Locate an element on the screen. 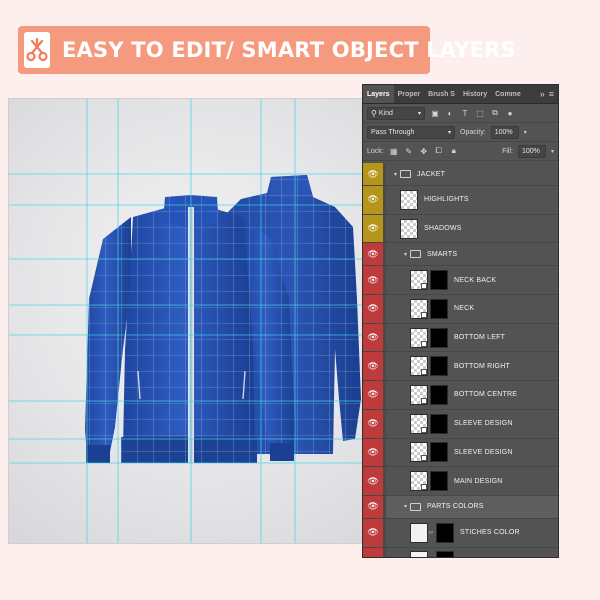 The height and width of the screenshot is (600, 600). opacity-input: 100% is located at coordinates (504, 132).